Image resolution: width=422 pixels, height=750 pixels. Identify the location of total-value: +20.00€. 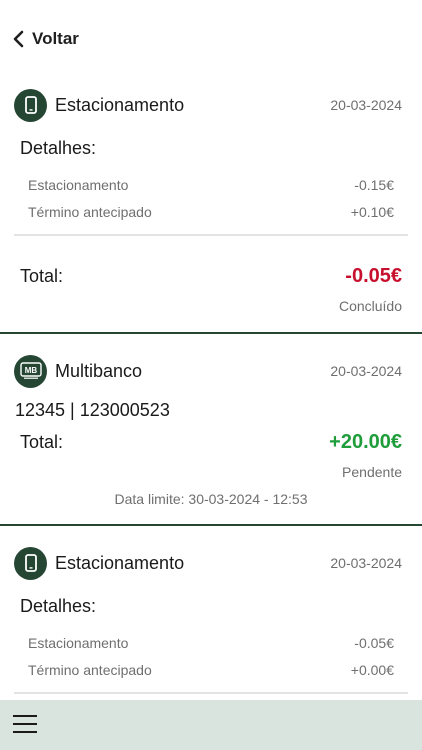
(365, 442).